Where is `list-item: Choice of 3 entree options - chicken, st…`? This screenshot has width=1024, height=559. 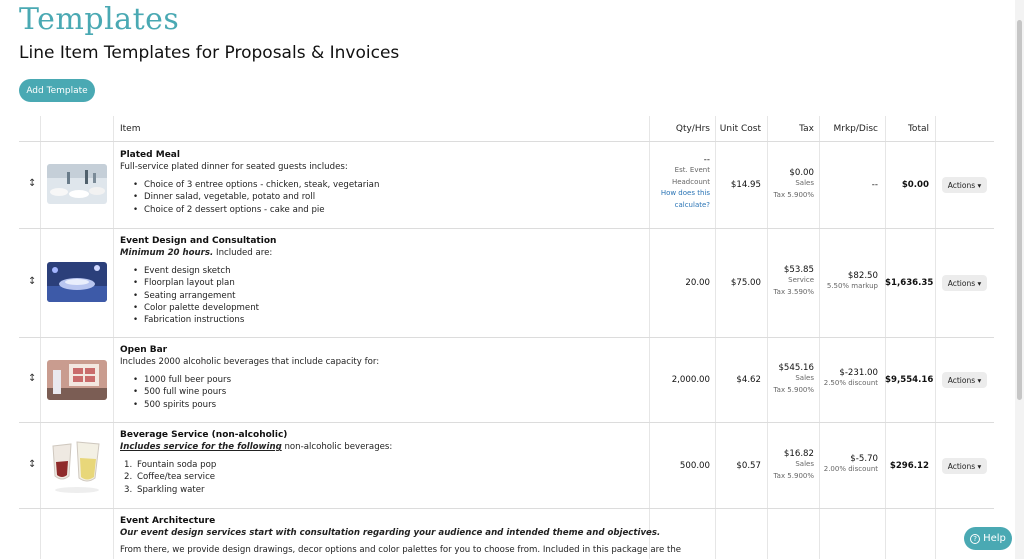 list-item: Choice of 3 entree options - chicken, st… is located at coordinates (255, 185).